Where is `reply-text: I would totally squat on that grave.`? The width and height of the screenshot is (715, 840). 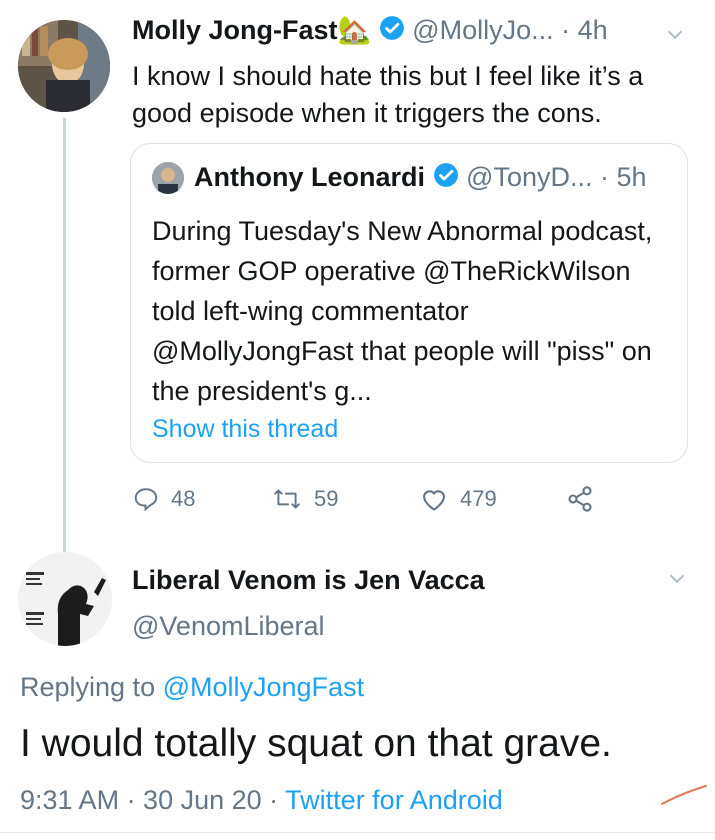
reply-text: I would totally squat on that grave. is located at coordinates (316, 743).